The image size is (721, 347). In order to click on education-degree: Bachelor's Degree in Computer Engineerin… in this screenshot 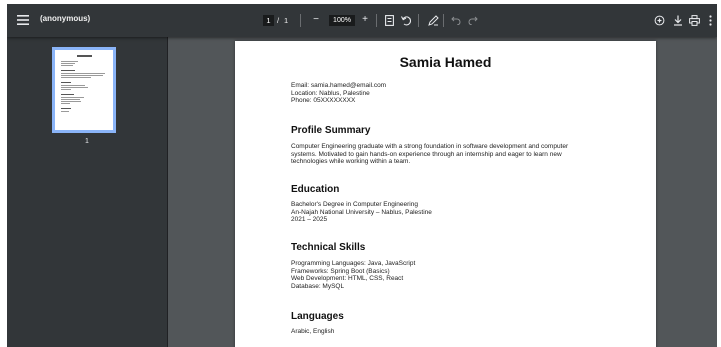, I will do `click(354, 204)`.